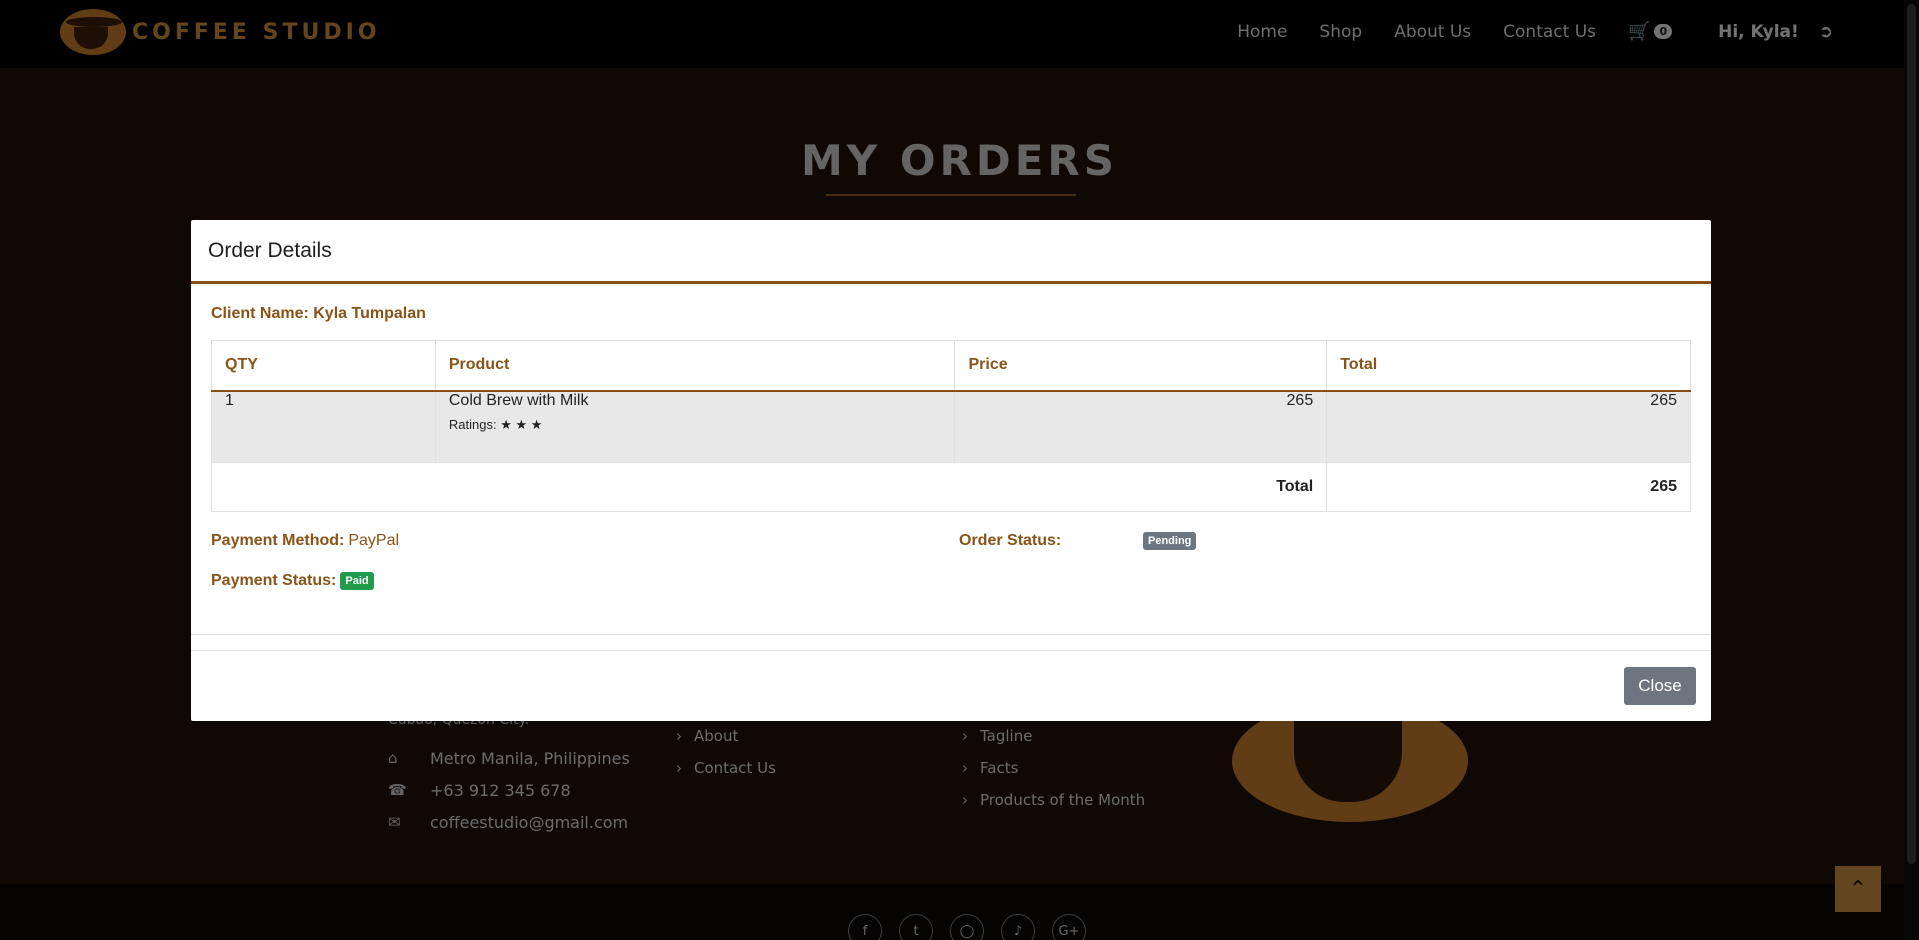 This screenshot has height=940, width=1919. I want to click on modal-divider, so click(951, 634).